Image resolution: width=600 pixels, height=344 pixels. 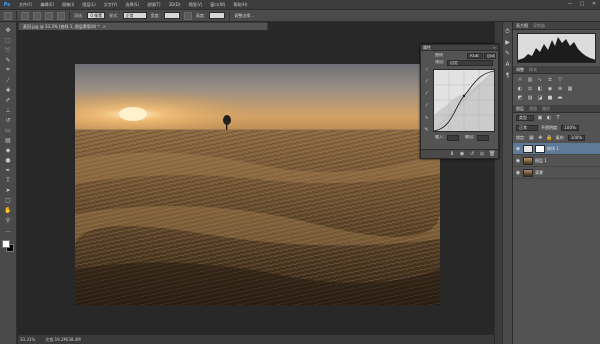 I want to click on tab-paths: 路径, so click(x=546, y=109).